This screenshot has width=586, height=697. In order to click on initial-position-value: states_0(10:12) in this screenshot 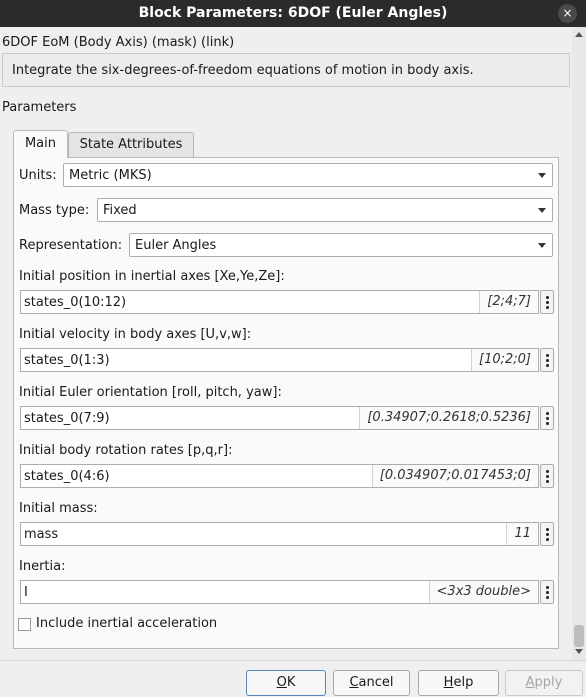, I will do `click(75, 302)`.